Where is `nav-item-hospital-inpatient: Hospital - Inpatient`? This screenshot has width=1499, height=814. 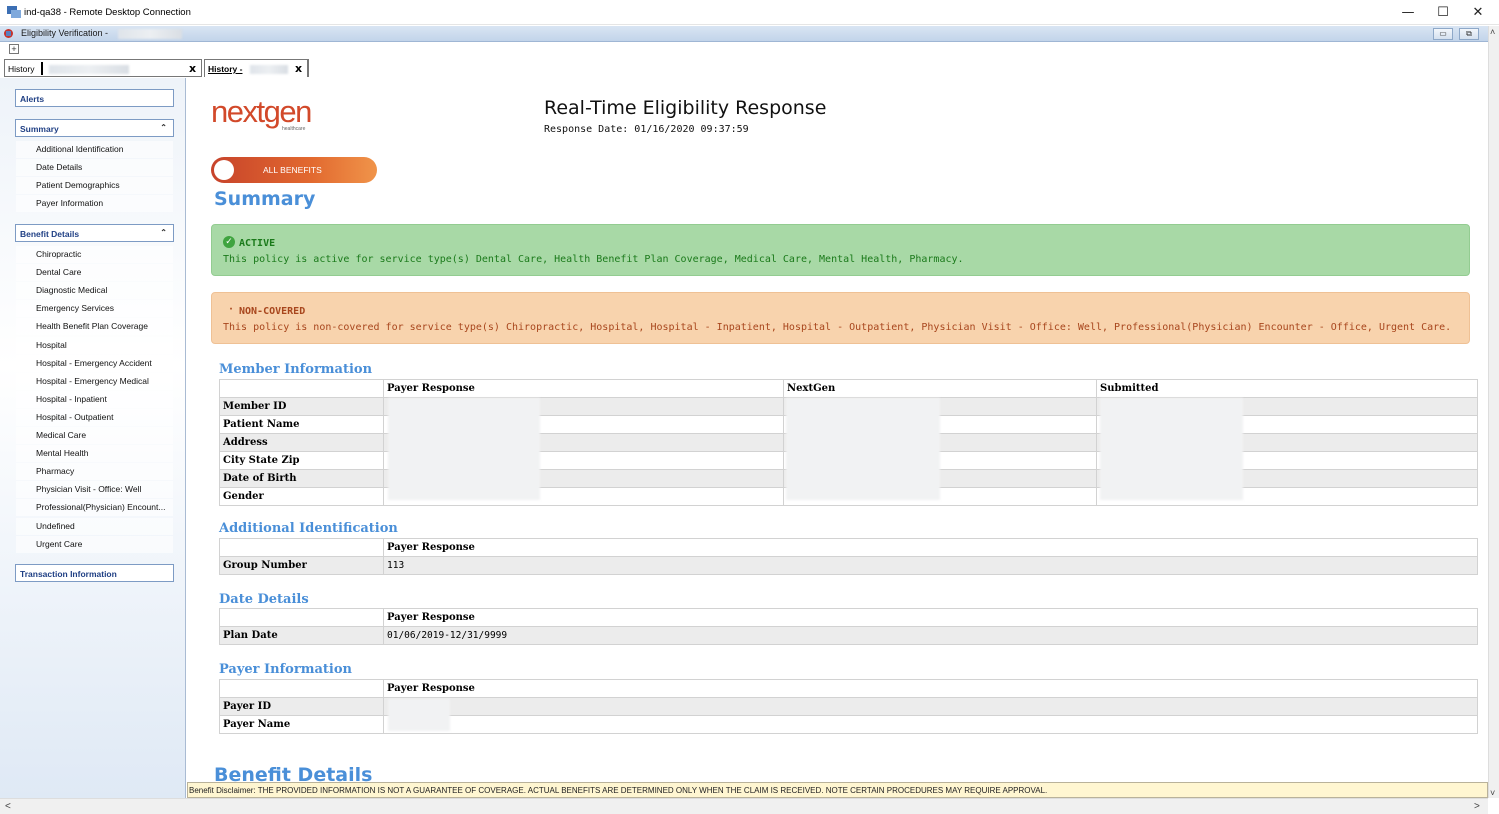 nav-item-hospital-inpatient: Hospital - Inpatient is located at coordinates (71, 399).